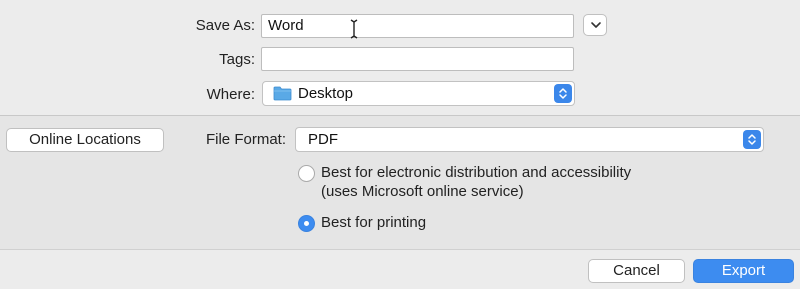 The height and width of the screenshot is (289, 800). I want to click on text-cursor-icon, so click(354, 29).